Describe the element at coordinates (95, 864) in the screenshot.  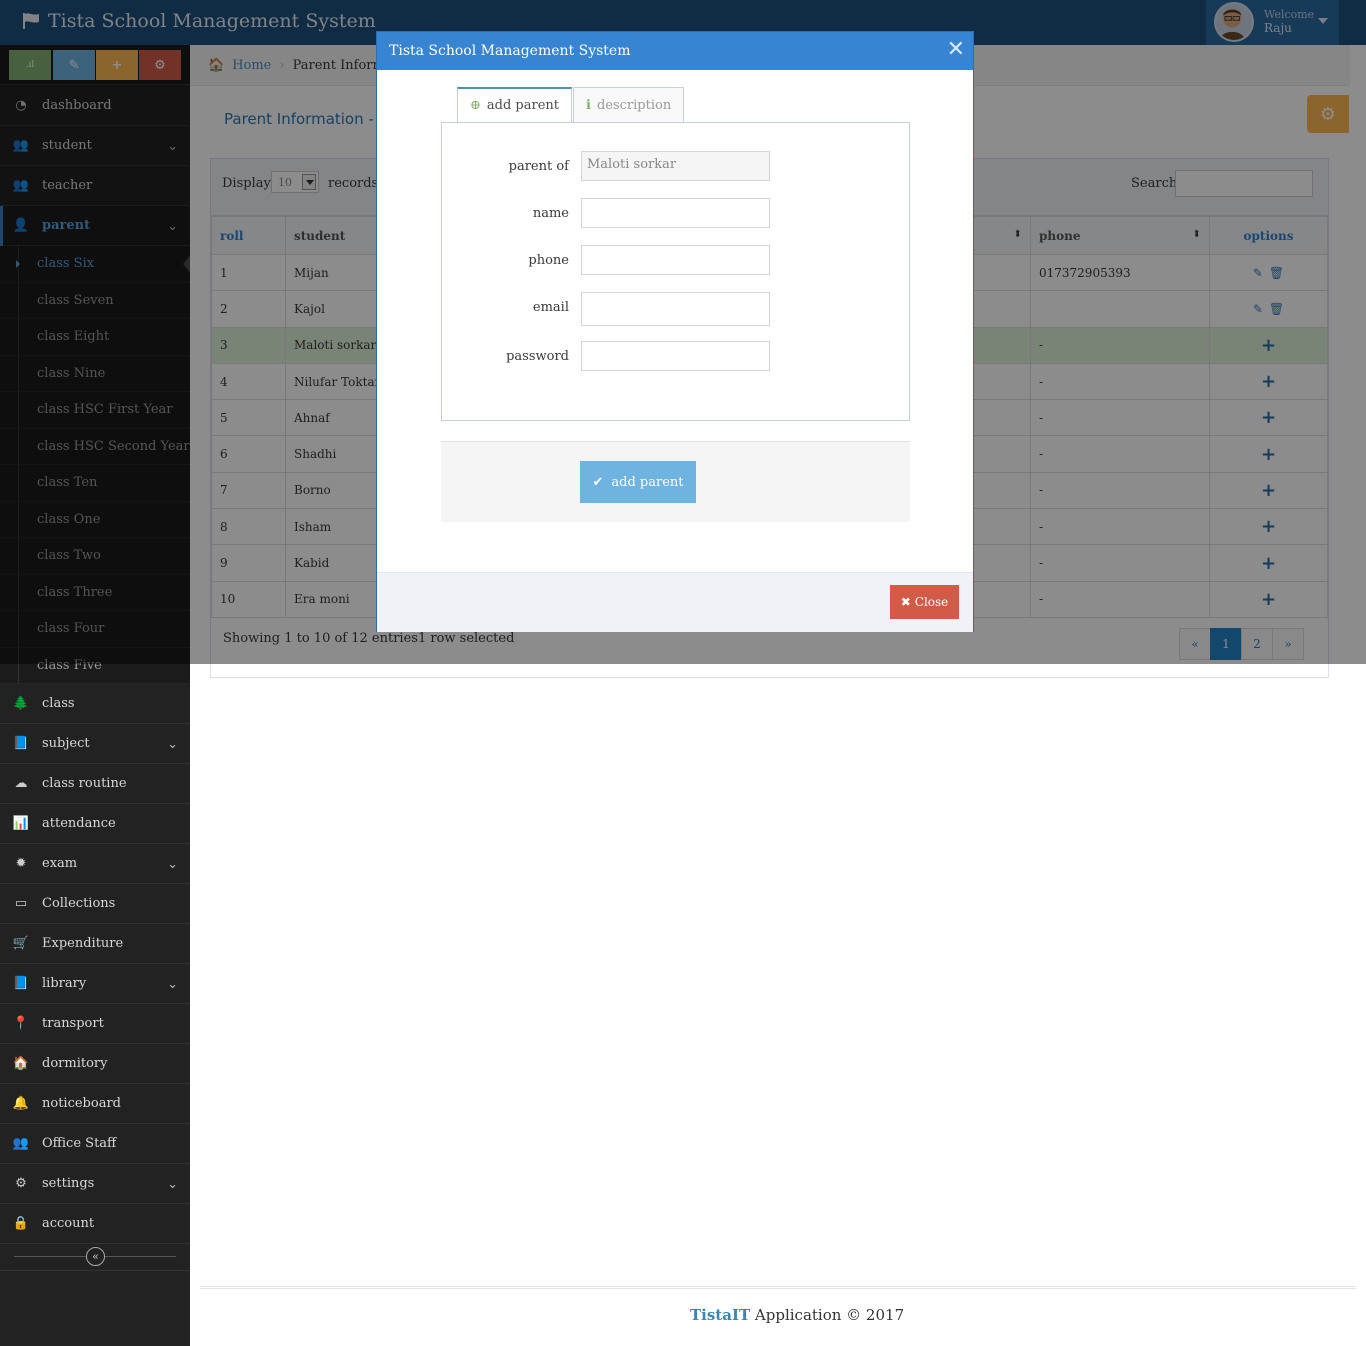
I see `sidebar-item-exam: ✹ exam ⌄` at that location.